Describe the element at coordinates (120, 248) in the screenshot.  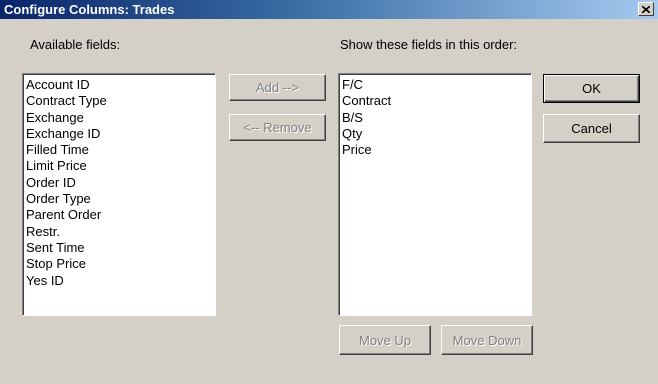
I see `list-item: Sent Time` at that location.